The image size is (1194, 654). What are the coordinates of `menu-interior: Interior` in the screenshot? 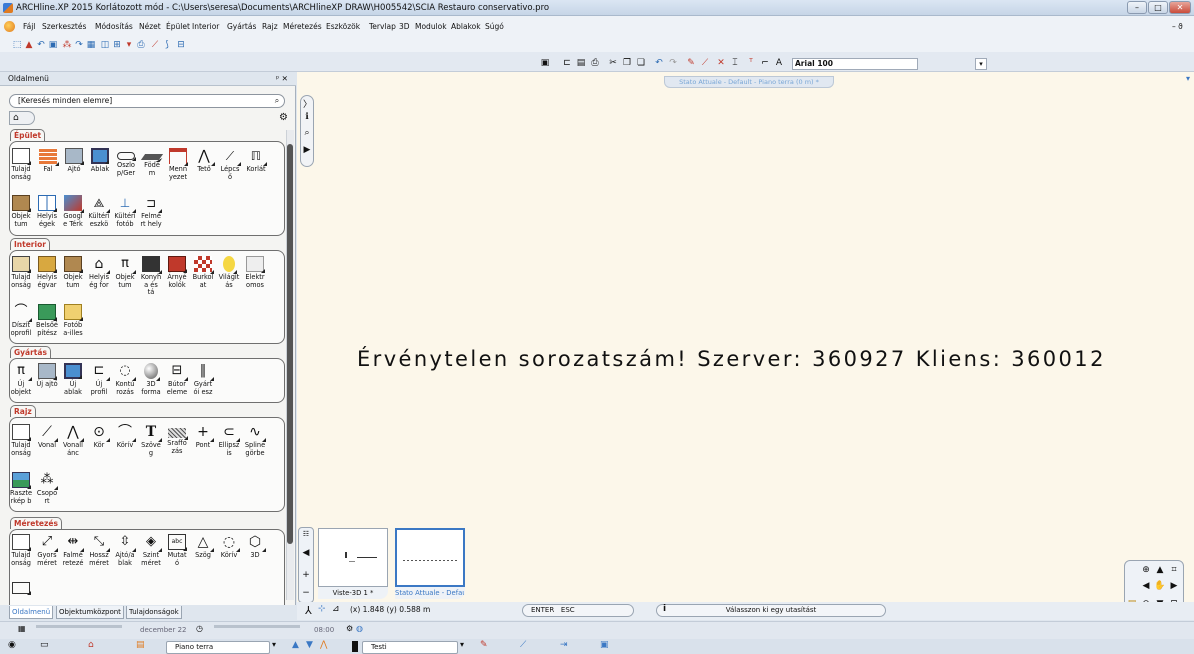 It's located at (205, 26).